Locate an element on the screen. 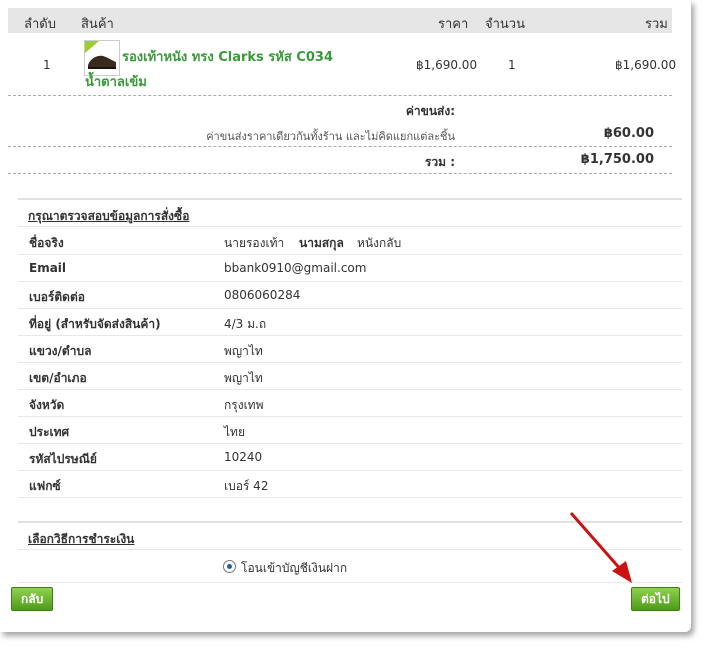  info-label-postcode: รหัสไปรษณีย์ is located at coordinates (63, 459).